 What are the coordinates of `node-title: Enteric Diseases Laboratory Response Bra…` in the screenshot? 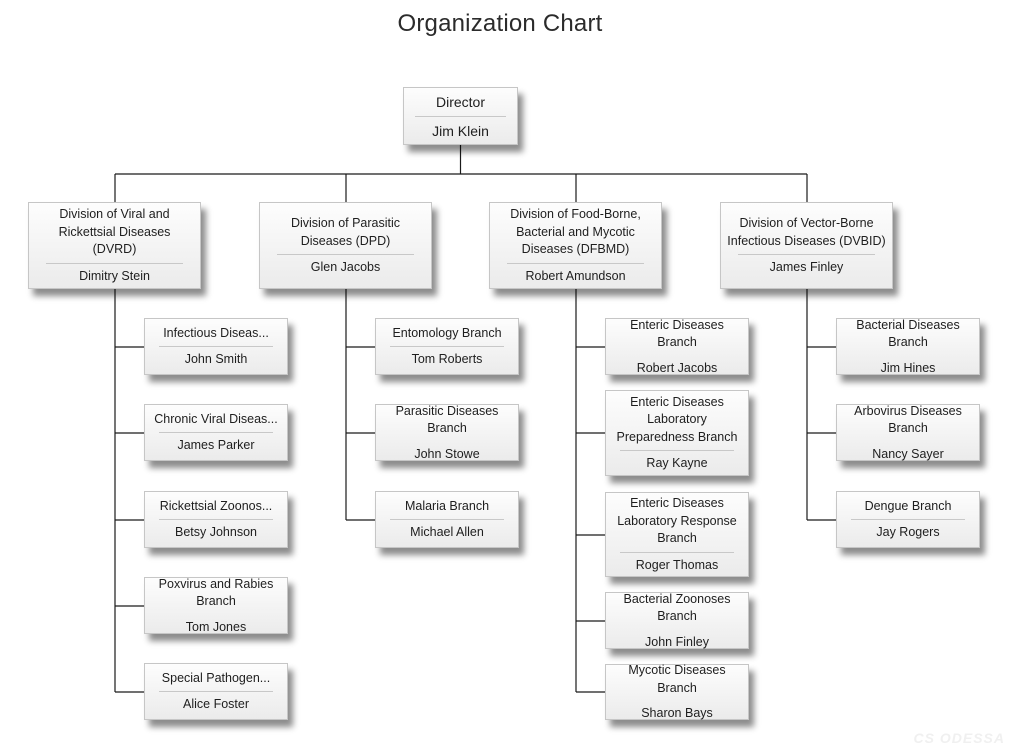 It's located at (677, 521).